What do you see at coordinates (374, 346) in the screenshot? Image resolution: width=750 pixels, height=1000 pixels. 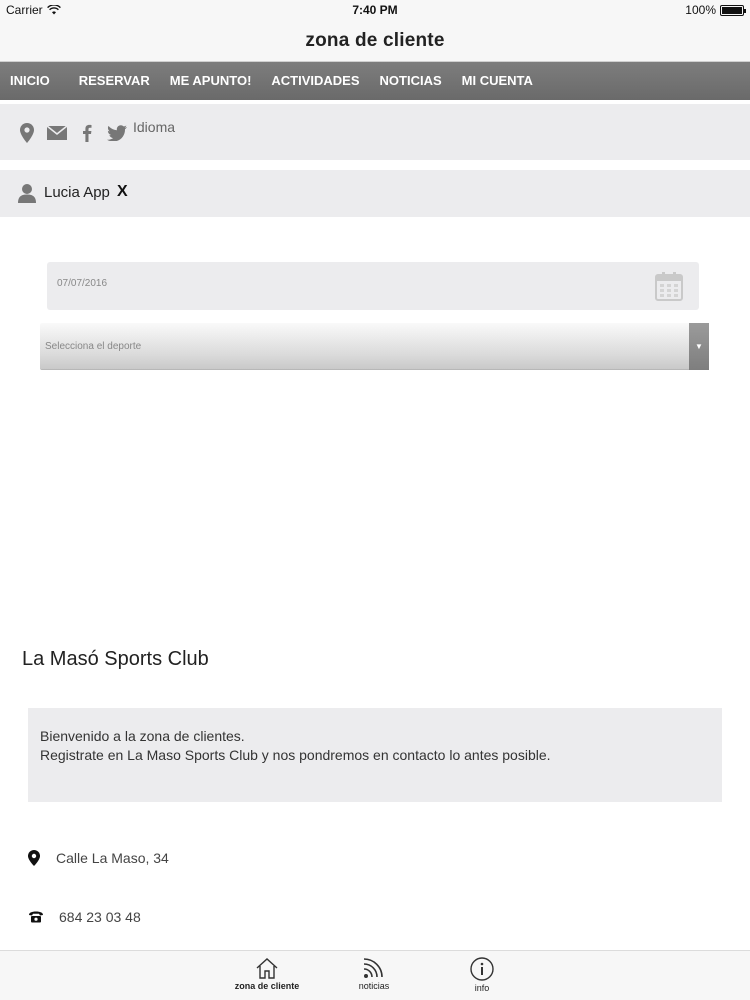 I see `sport-select: Selecciona el deporte ▼` at bounding box center [374, 346].